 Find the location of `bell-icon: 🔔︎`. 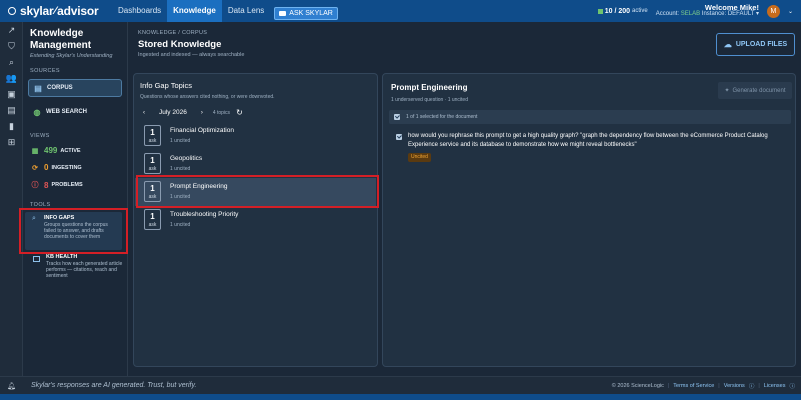

bell-icon: 🔔︎ is located at coordinates (11, 386).